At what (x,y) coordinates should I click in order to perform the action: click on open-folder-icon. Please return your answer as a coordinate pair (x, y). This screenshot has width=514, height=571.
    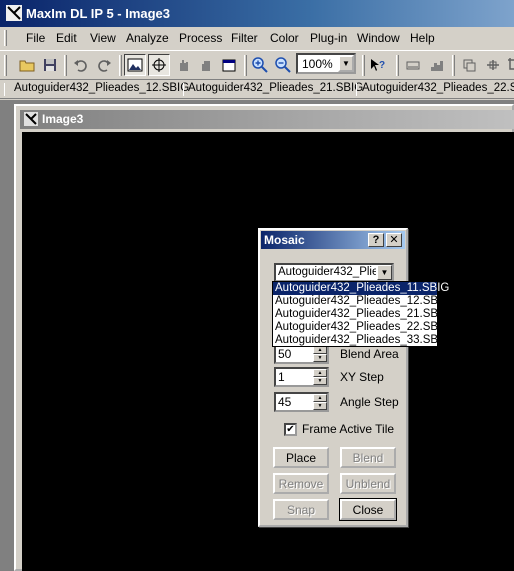
    Looking at the image, I should click on (27, 66).